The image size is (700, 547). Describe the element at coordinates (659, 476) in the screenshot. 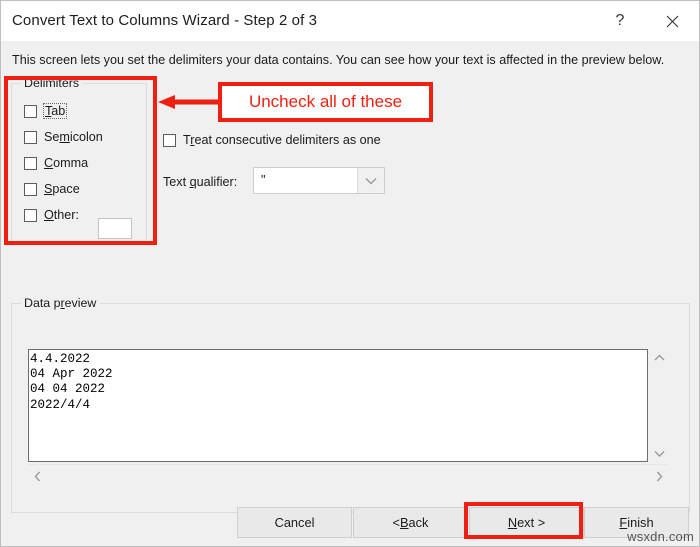

I see `scroll-right-icon` at that location.